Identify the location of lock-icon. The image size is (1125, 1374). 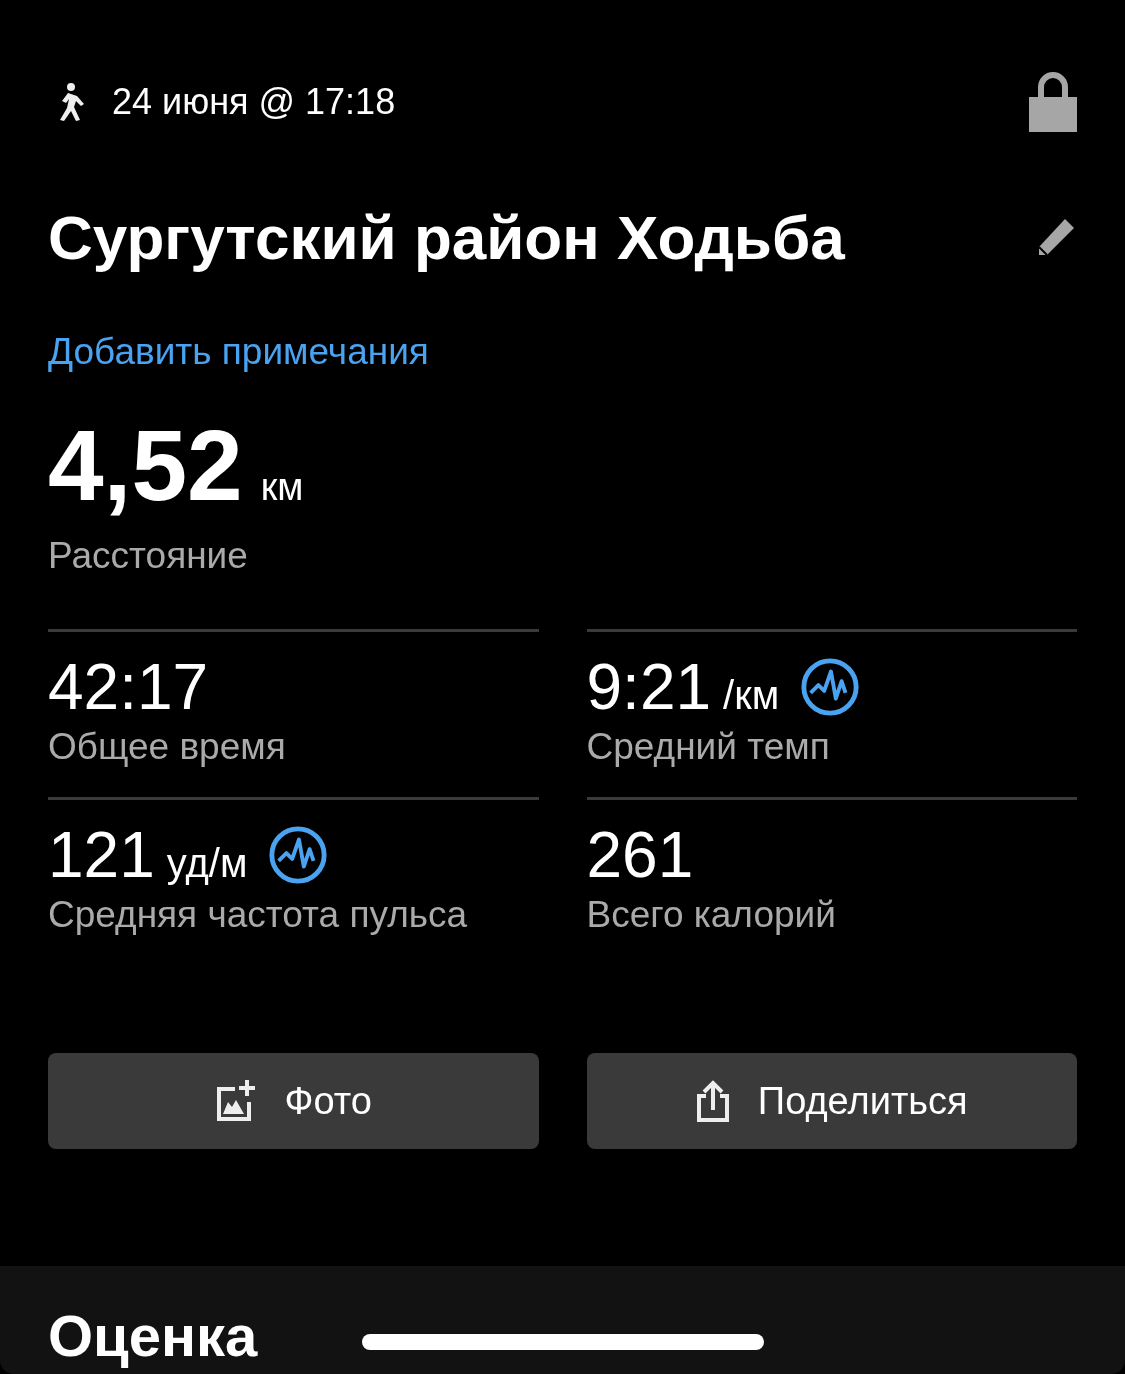
(1053, 102).